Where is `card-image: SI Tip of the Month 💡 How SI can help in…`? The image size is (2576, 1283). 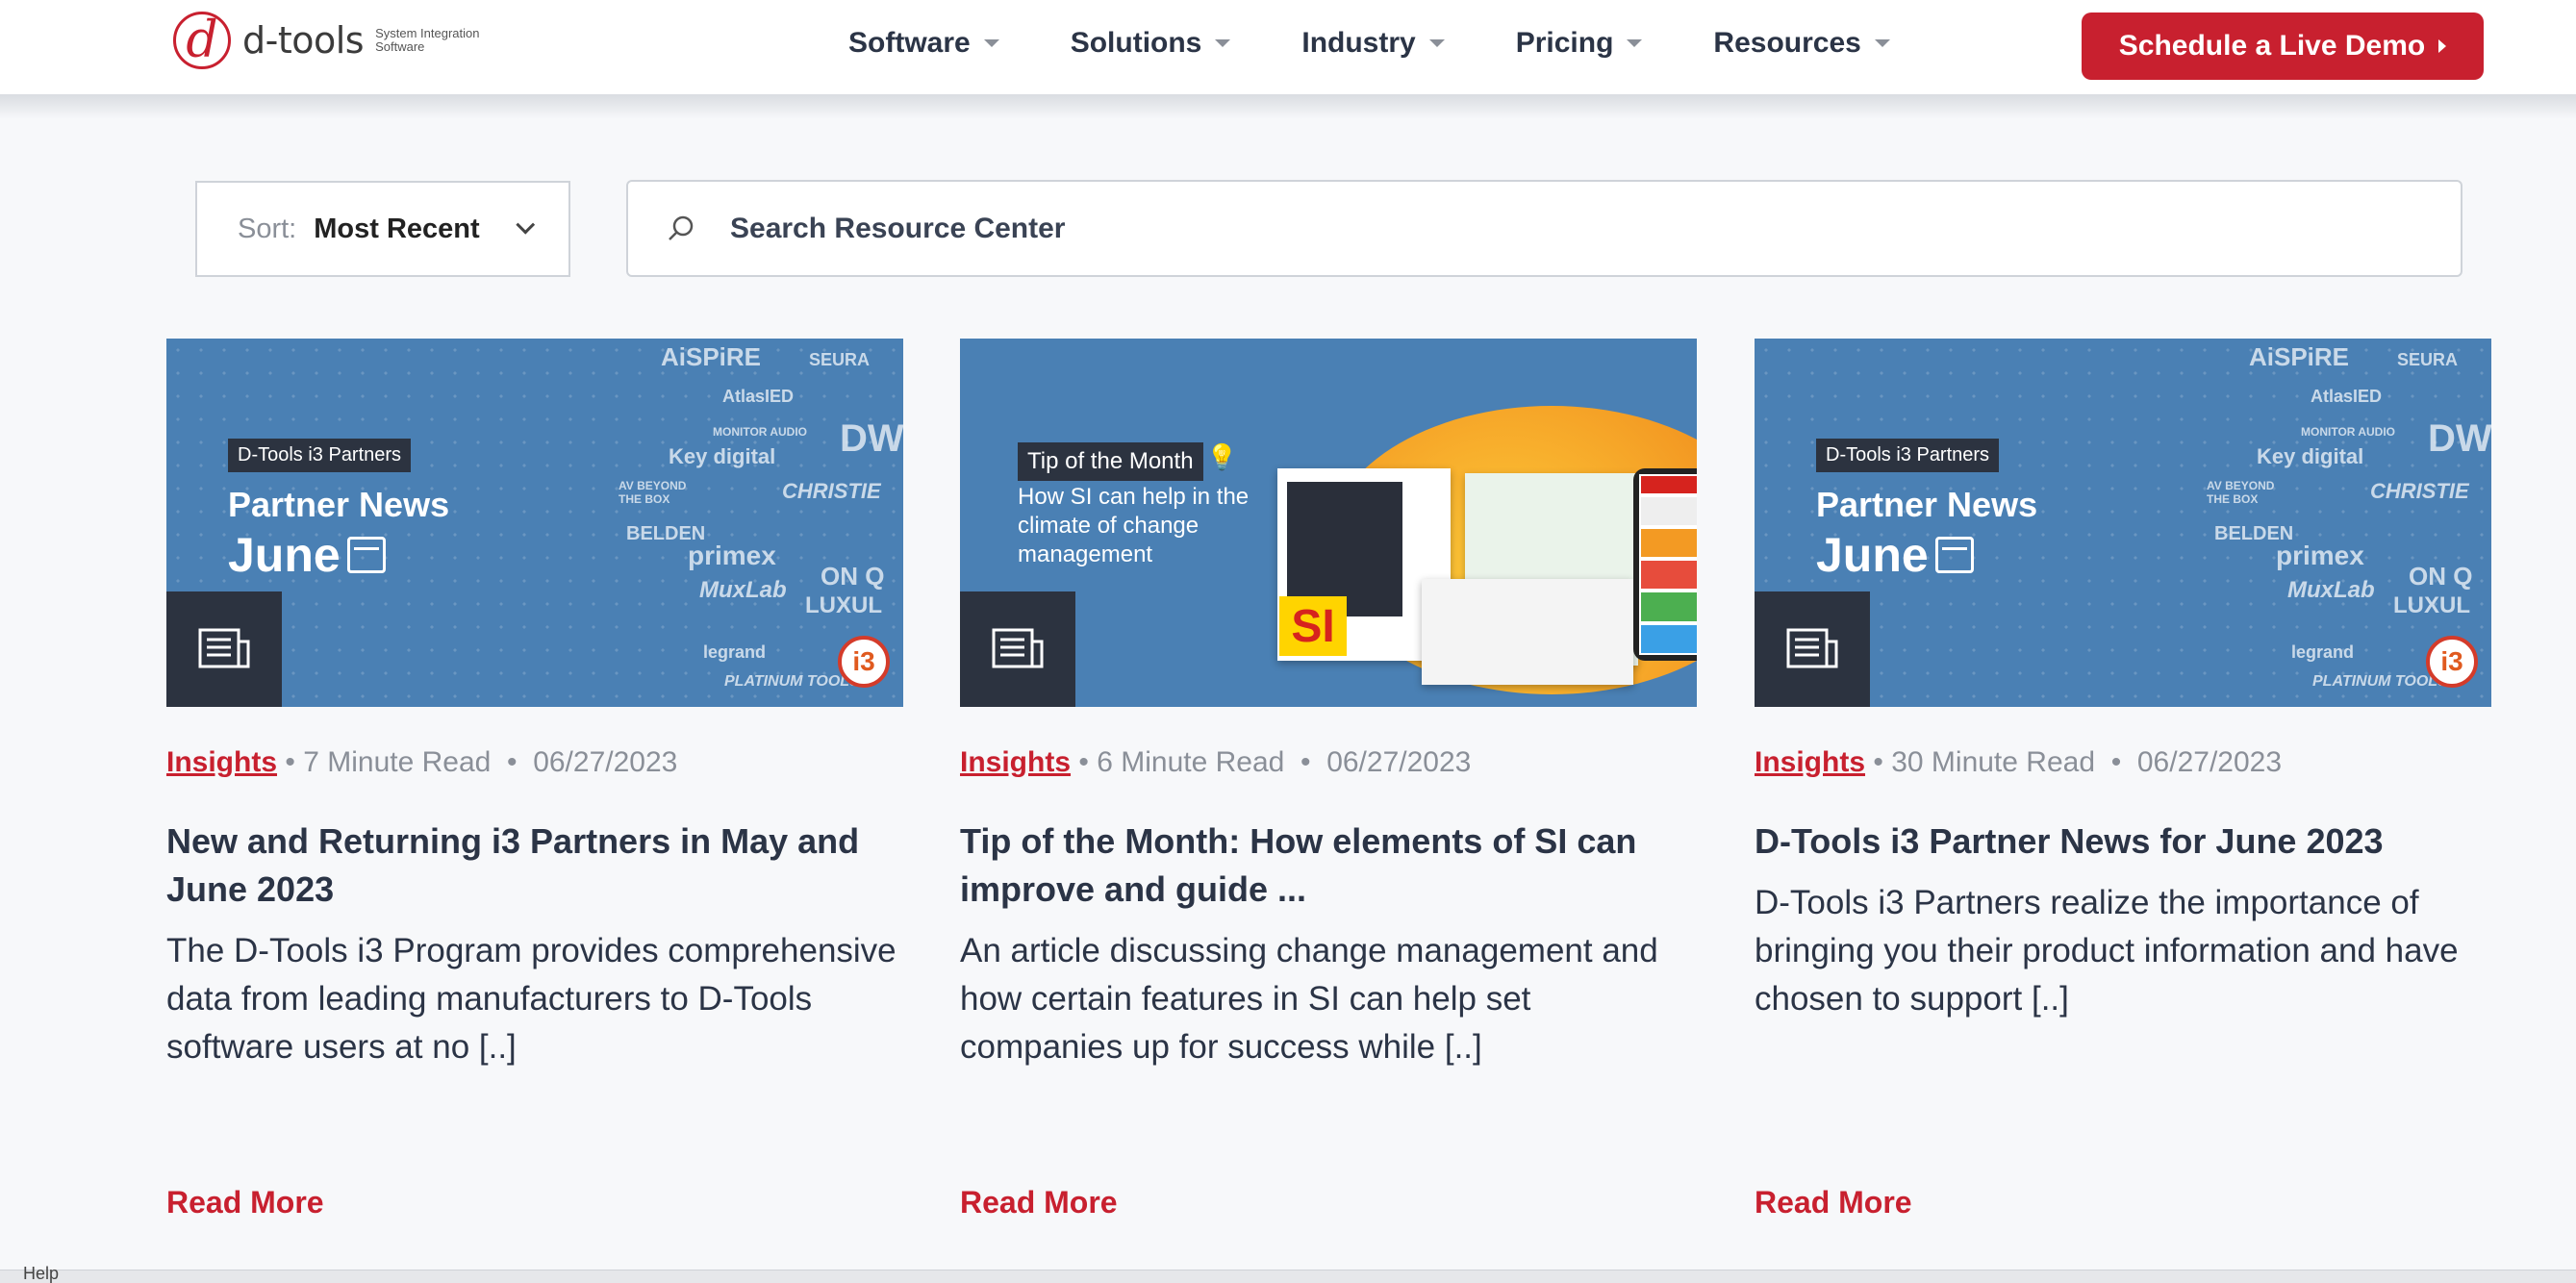
card-image: SI Tip of the Month 💡 How SI can help in… is located at coordinates (1328, 523).